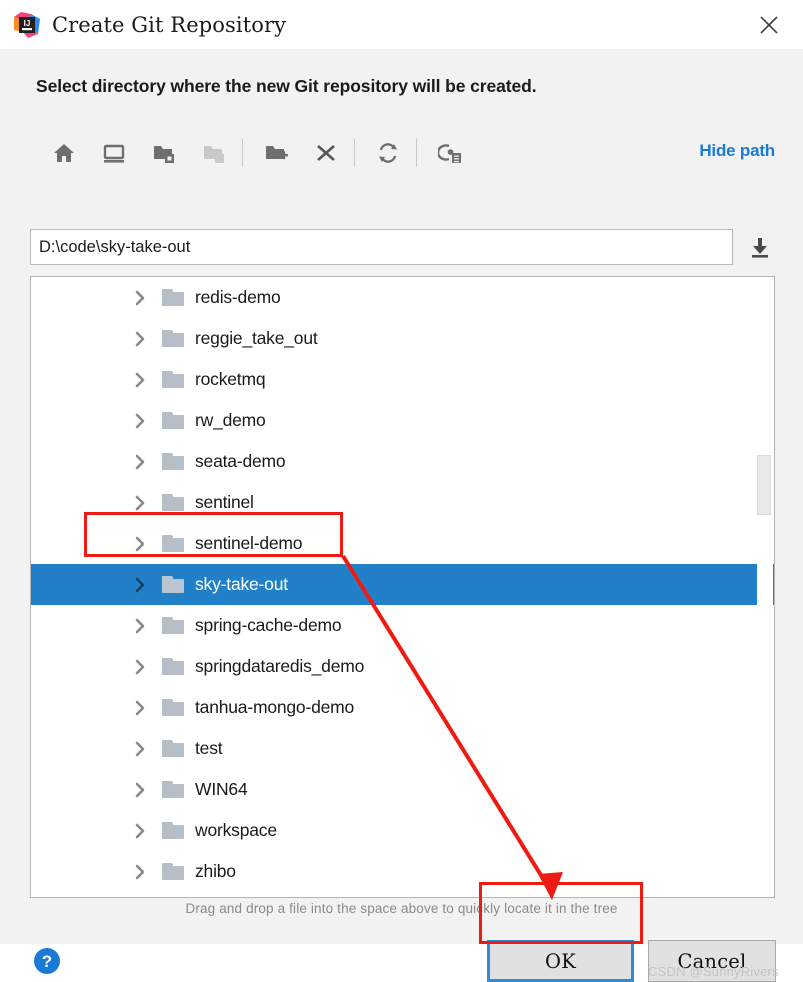  Describe the element at coordinates (249, 543) in the screenshot. I see `tree-item-label: sentinel-demo` at that location.